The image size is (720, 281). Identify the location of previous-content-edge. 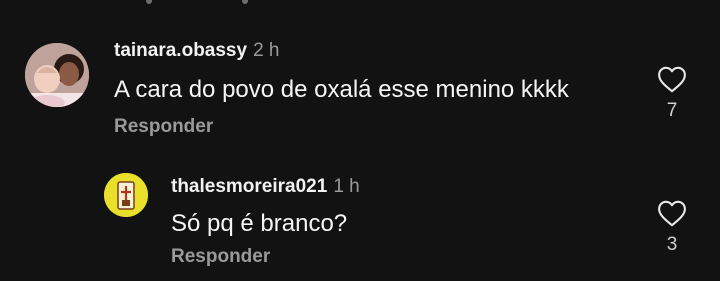
(240, 3).